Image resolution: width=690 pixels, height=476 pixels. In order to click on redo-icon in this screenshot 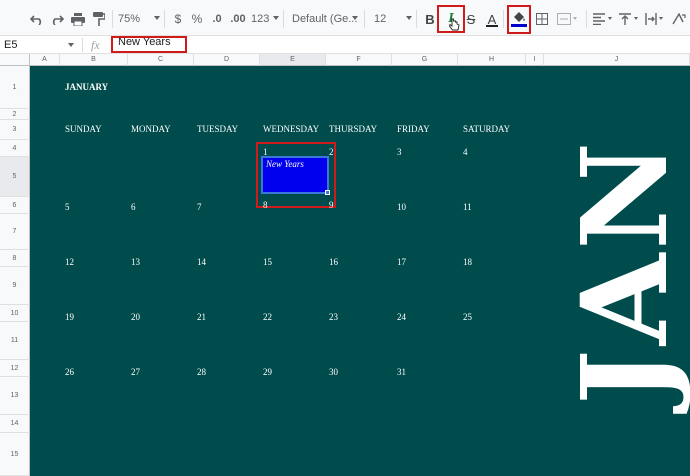, I will do `click(57, 19)`.